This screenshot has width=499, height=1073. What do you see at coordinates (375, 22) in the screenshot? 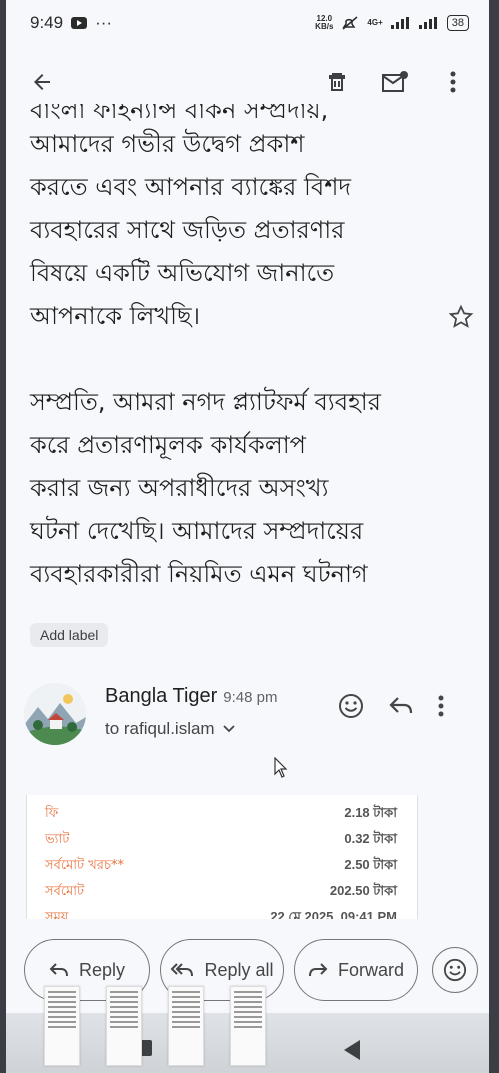
I see `network-type: 4G+` at bounding box center [375, 22].